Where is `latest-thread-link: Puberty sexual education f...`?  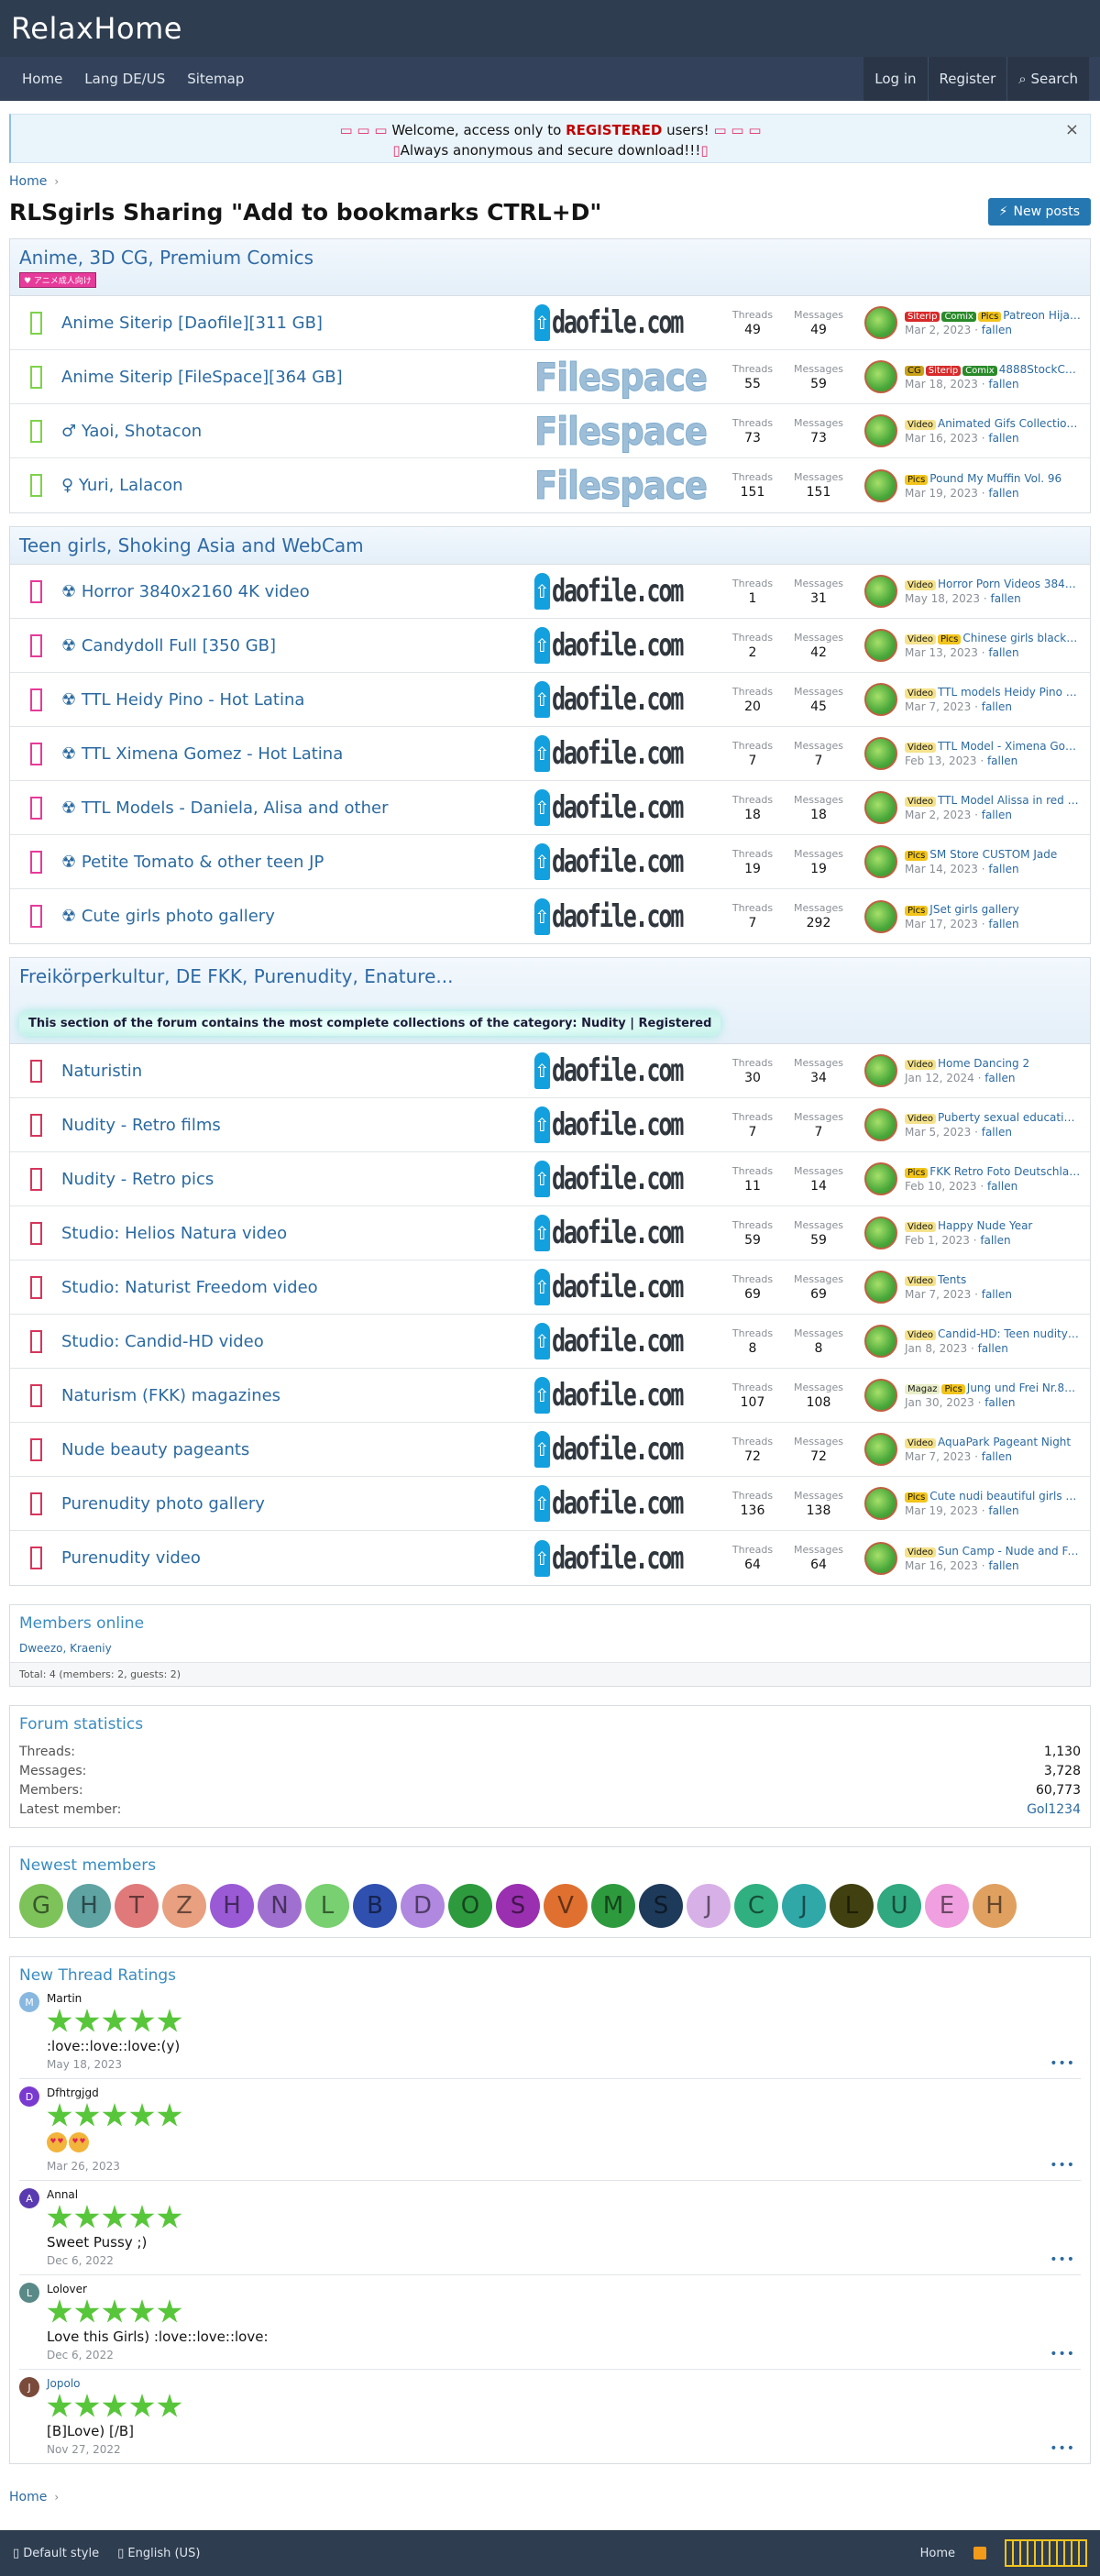
latest-thread-link: Puberty sexual education f... is located at coordinates (1009, 1118).